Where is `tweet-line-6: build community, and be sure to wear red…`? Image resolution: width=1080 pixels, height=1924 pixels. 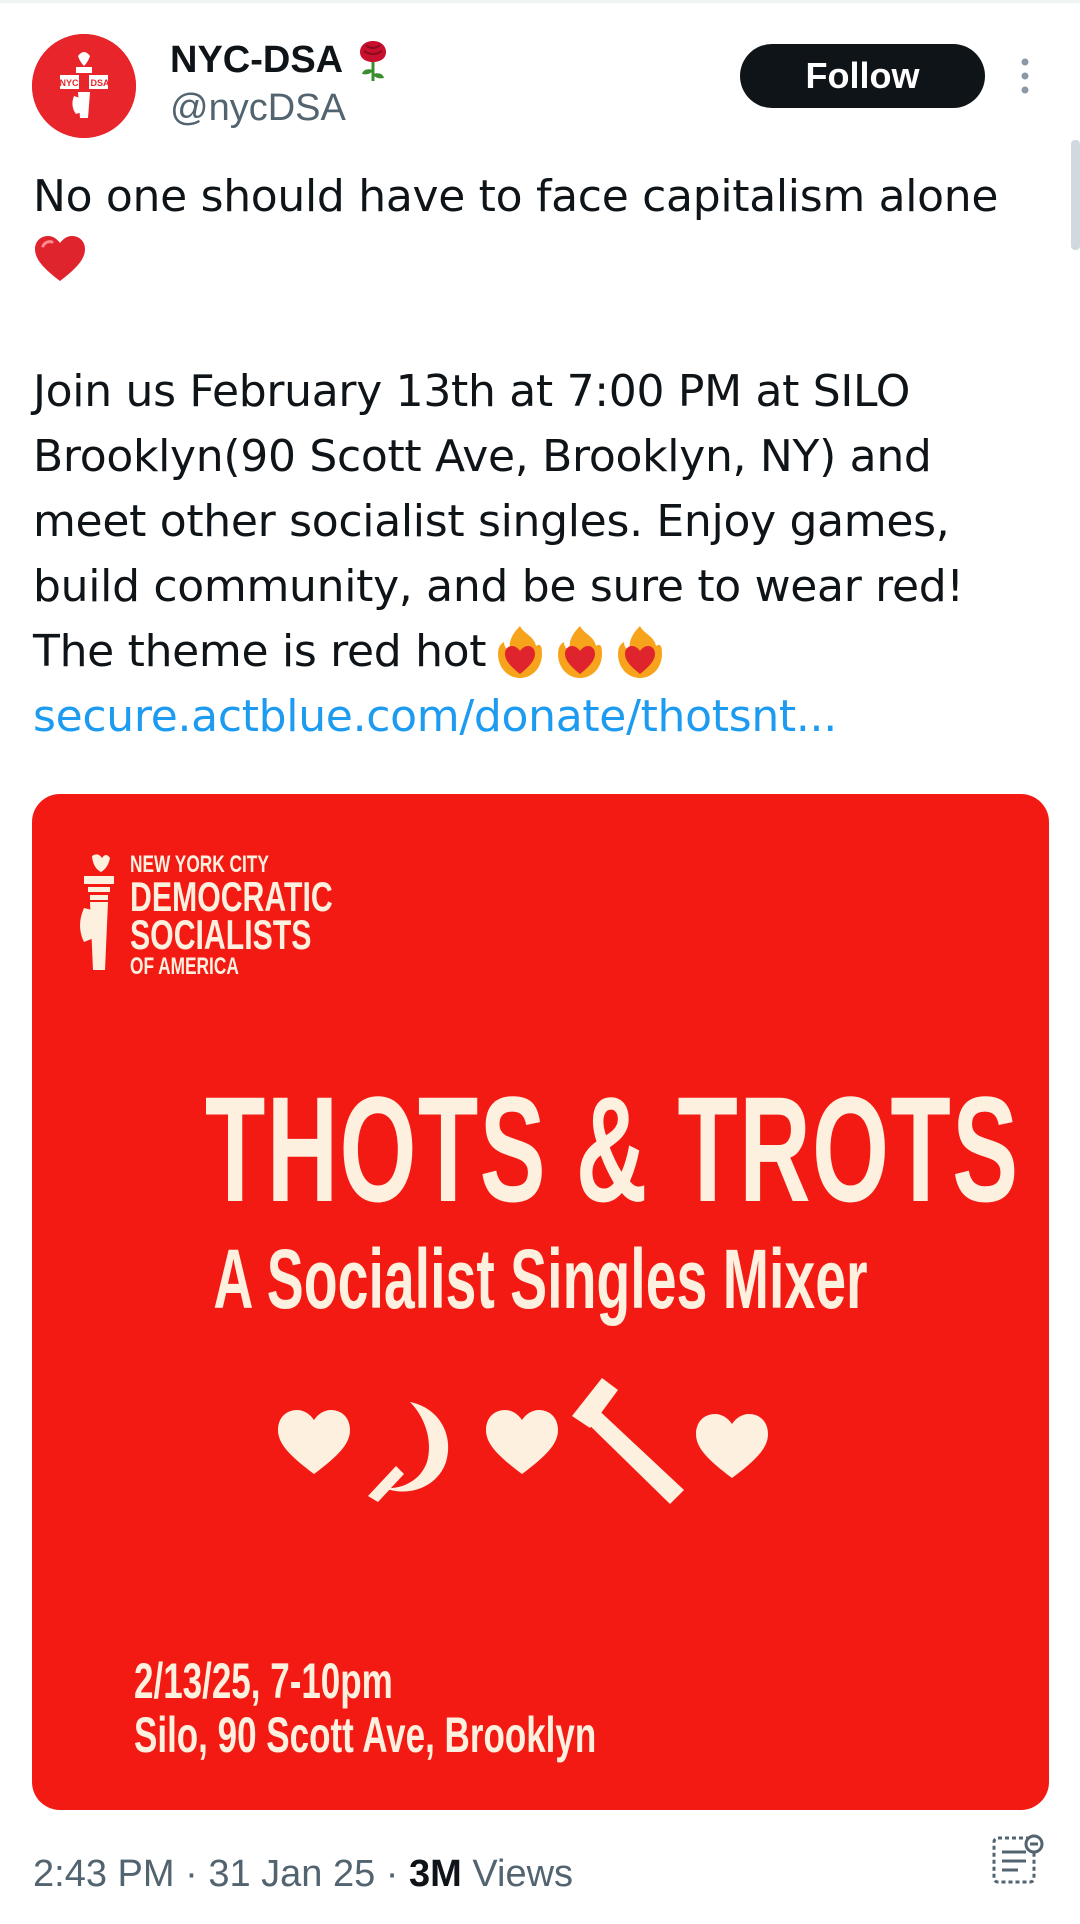 tweet-line-6: build community, and be sure to wear red… is located at coordinates (498, 586).